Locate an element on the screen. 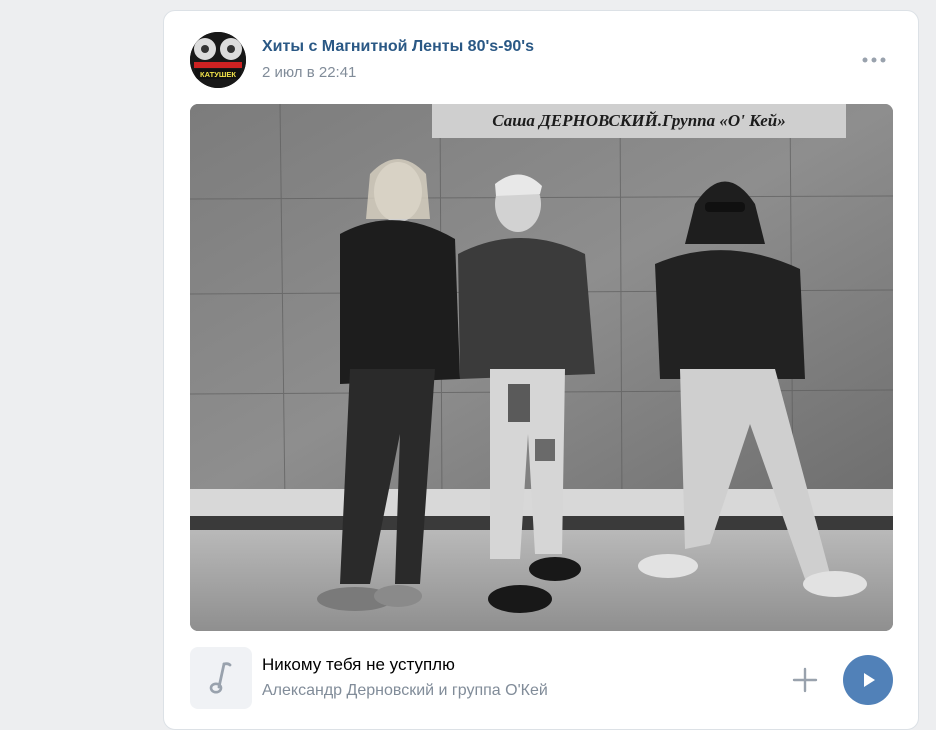 The image size is (936, 730). more-horizontal-icon is located at coordinates (874, 60).